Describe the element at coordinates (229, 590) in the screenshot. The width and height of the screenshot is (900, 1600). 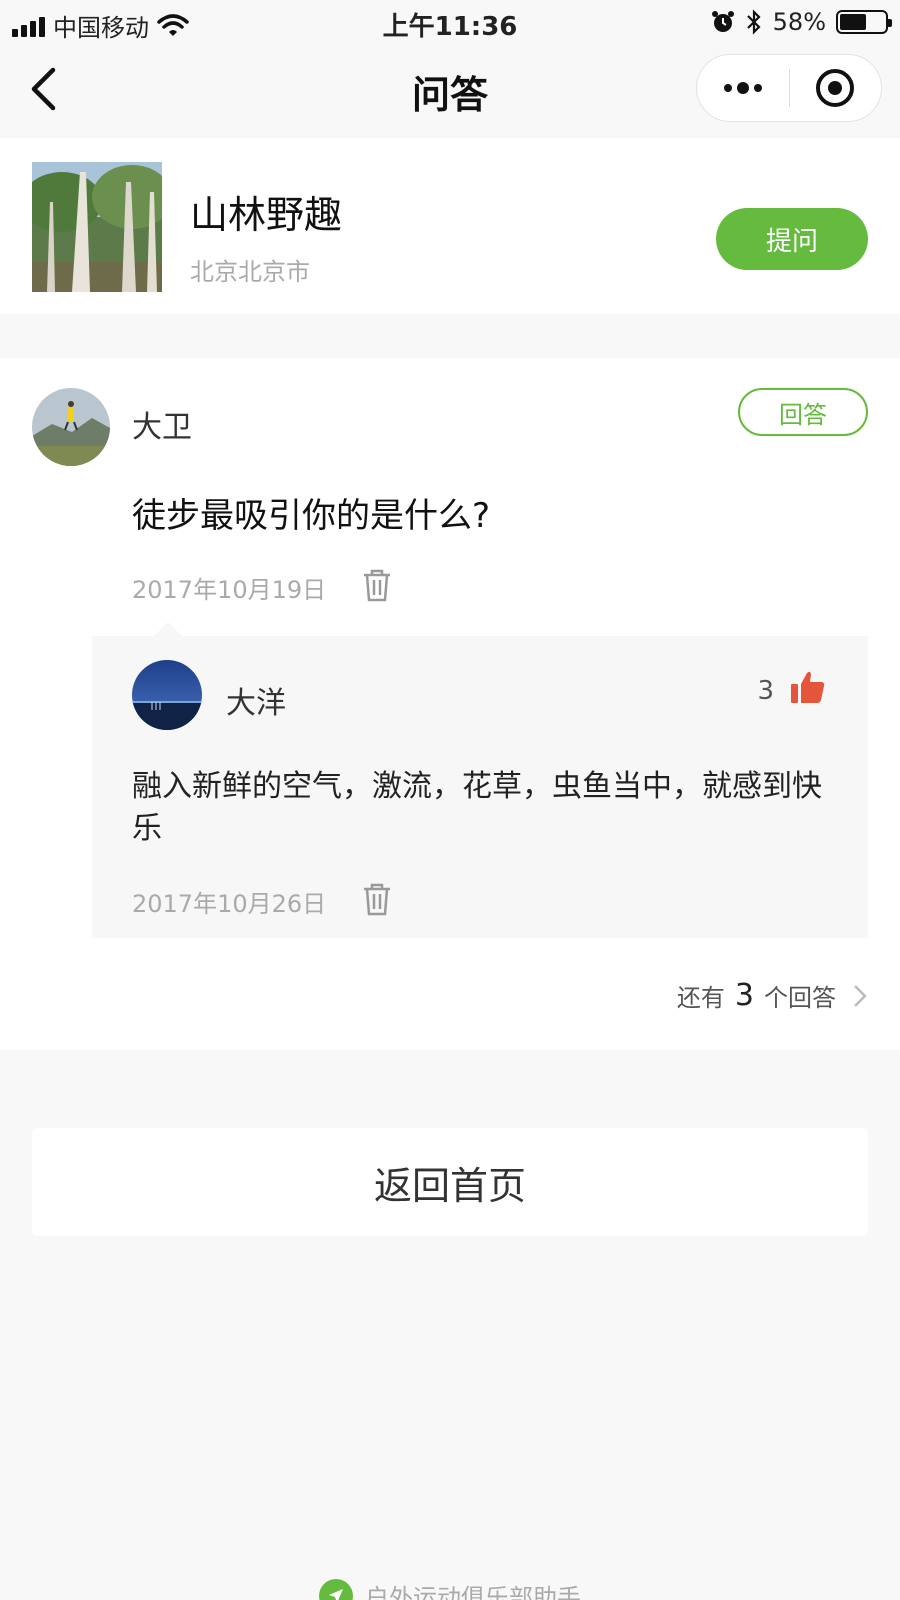
I see `question-date: 2017年10月19日` at that location.